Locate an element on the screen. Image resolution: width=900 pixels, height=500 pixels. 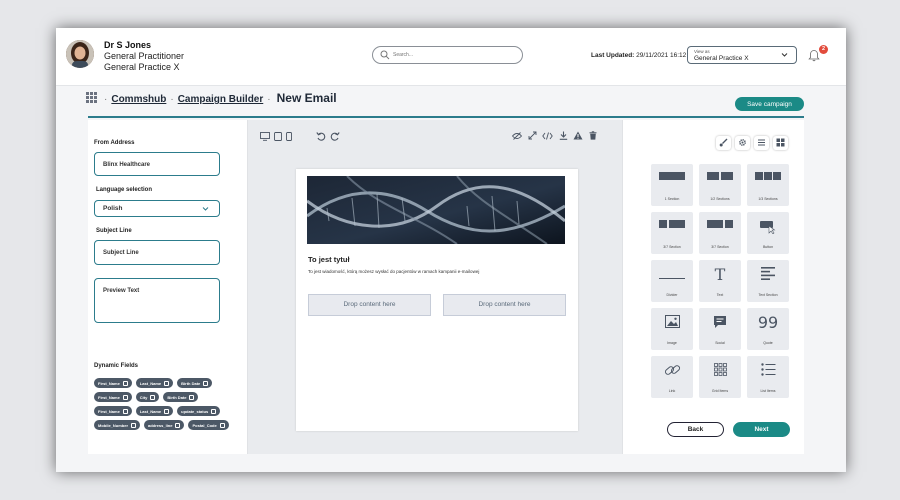
block-text-section: Text Section is located at coordinates (768, 281).